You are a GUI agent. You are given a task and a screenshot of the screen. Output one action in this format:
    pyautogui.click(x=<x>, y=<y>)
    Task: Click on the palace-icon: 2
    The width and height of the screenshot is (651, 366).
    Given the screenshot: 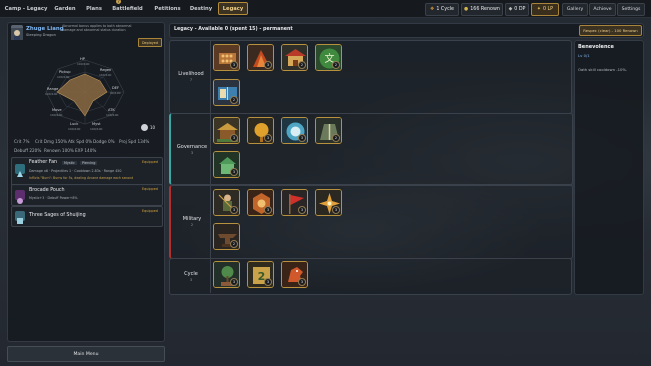 What is the action you would take?
    pyautogui.click(x=294, y=57)
    